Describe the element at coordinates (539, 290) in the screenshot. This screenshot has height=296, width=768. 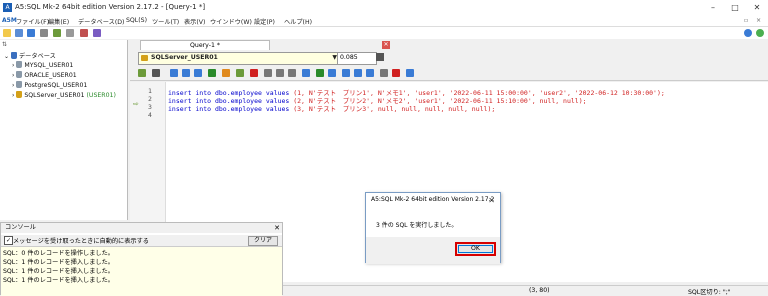
I see `cursor-position: (3, 80)` at that location.